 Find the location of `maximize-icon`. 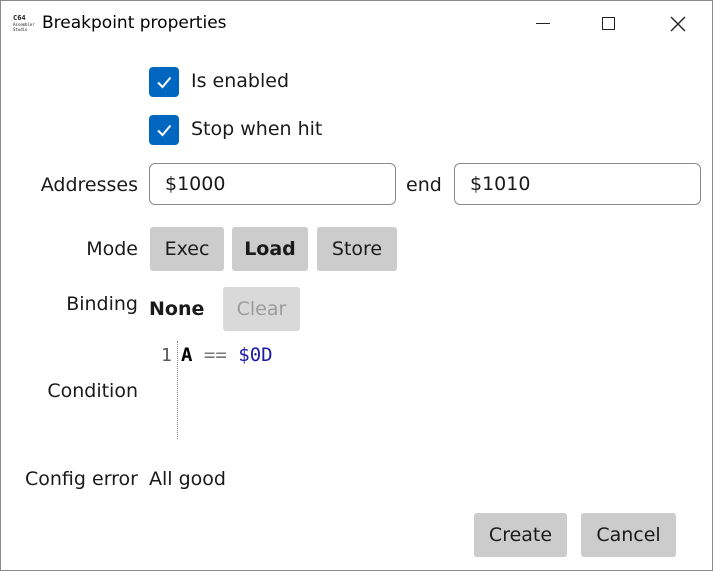

maximize-icon is located at coordinates (608, 23).